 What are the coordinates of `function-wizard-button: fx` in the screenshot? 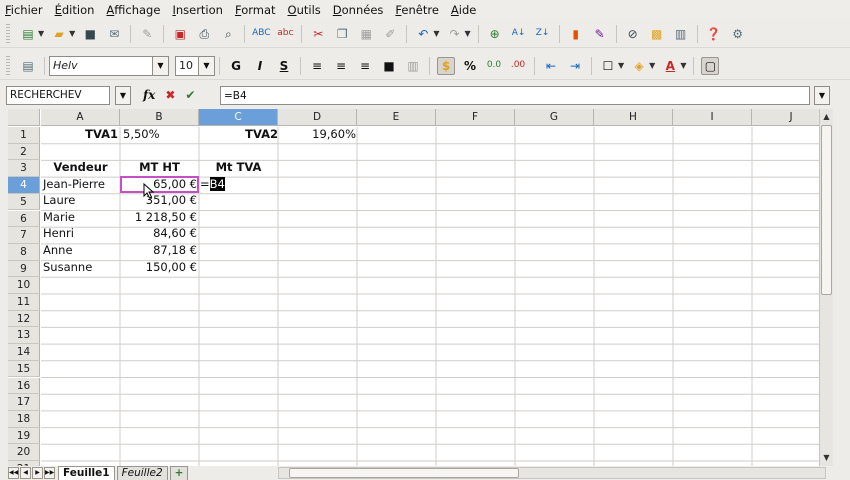 It's located at (149, 95).